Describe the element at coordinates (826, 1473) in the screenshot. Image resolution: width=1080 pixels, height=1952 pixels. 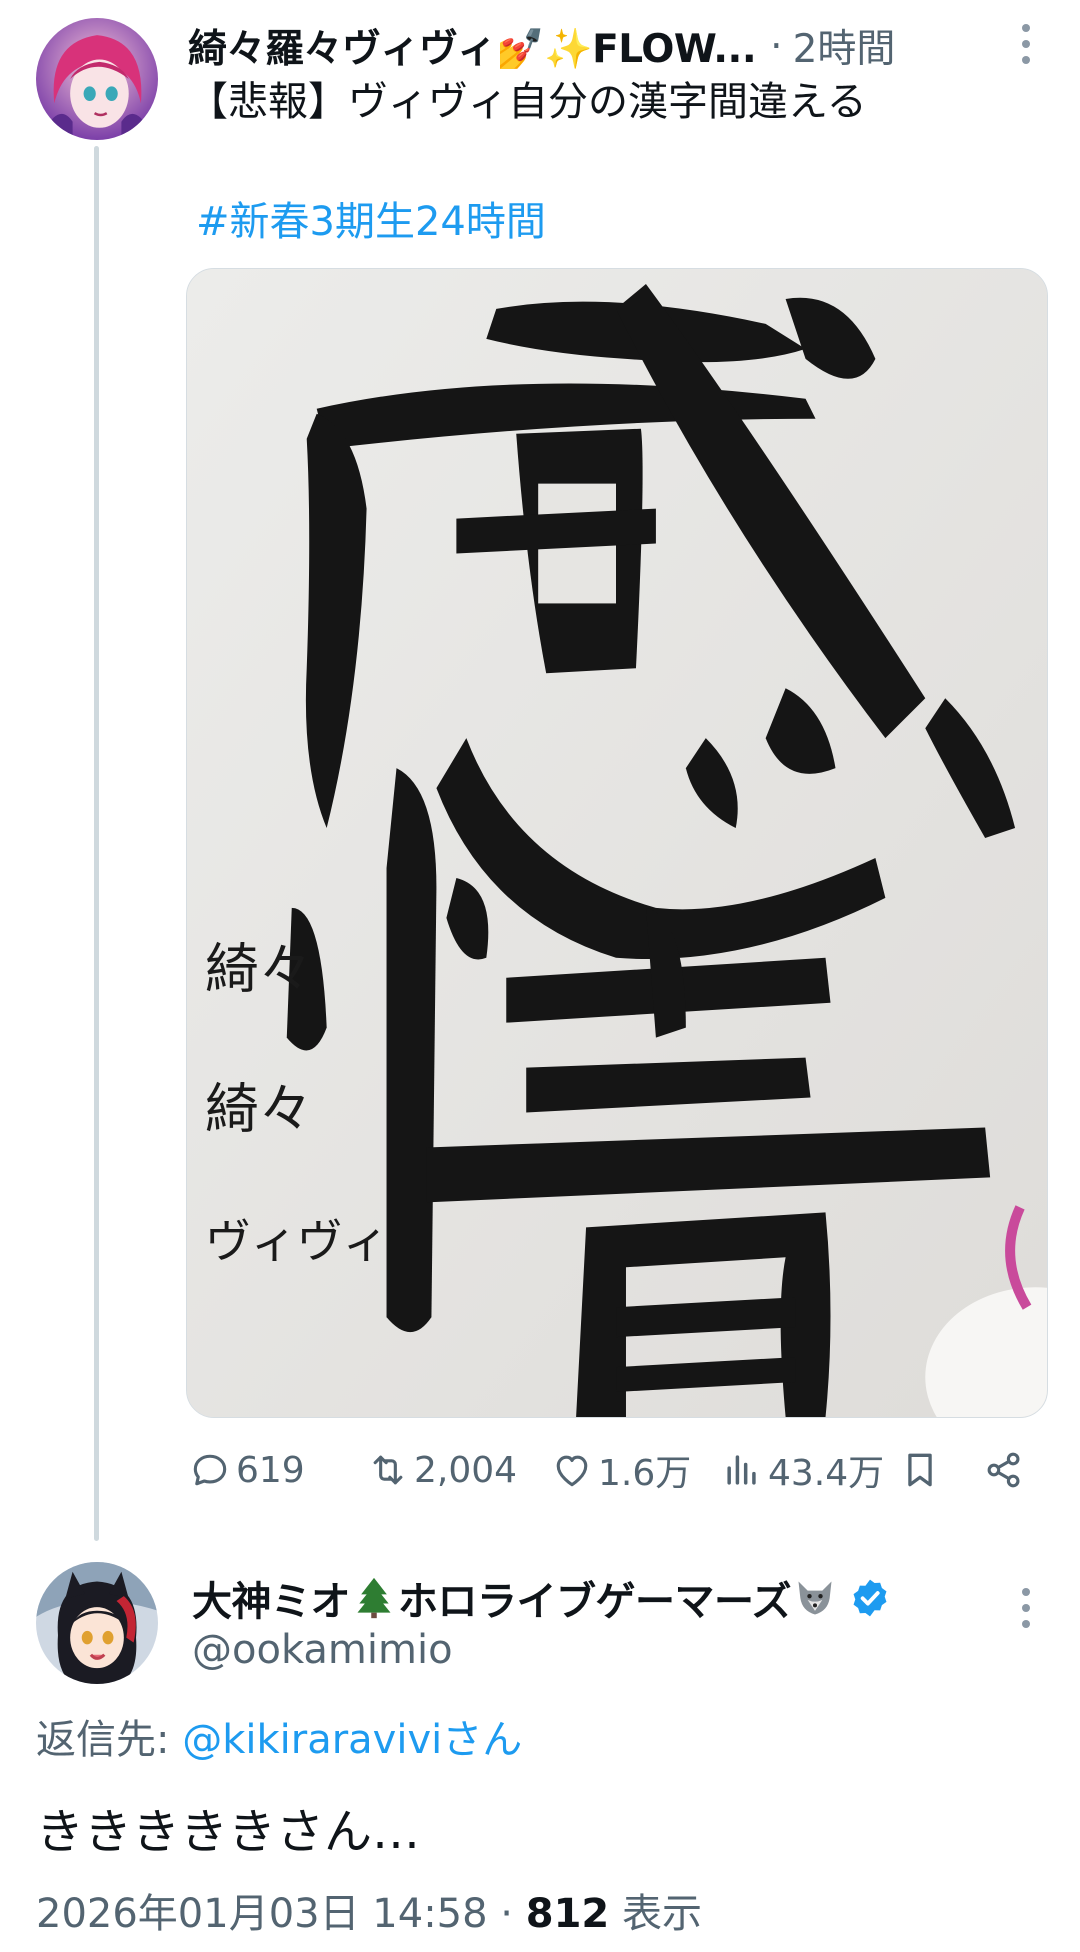
I see `views-count: 43.4万` at that location.